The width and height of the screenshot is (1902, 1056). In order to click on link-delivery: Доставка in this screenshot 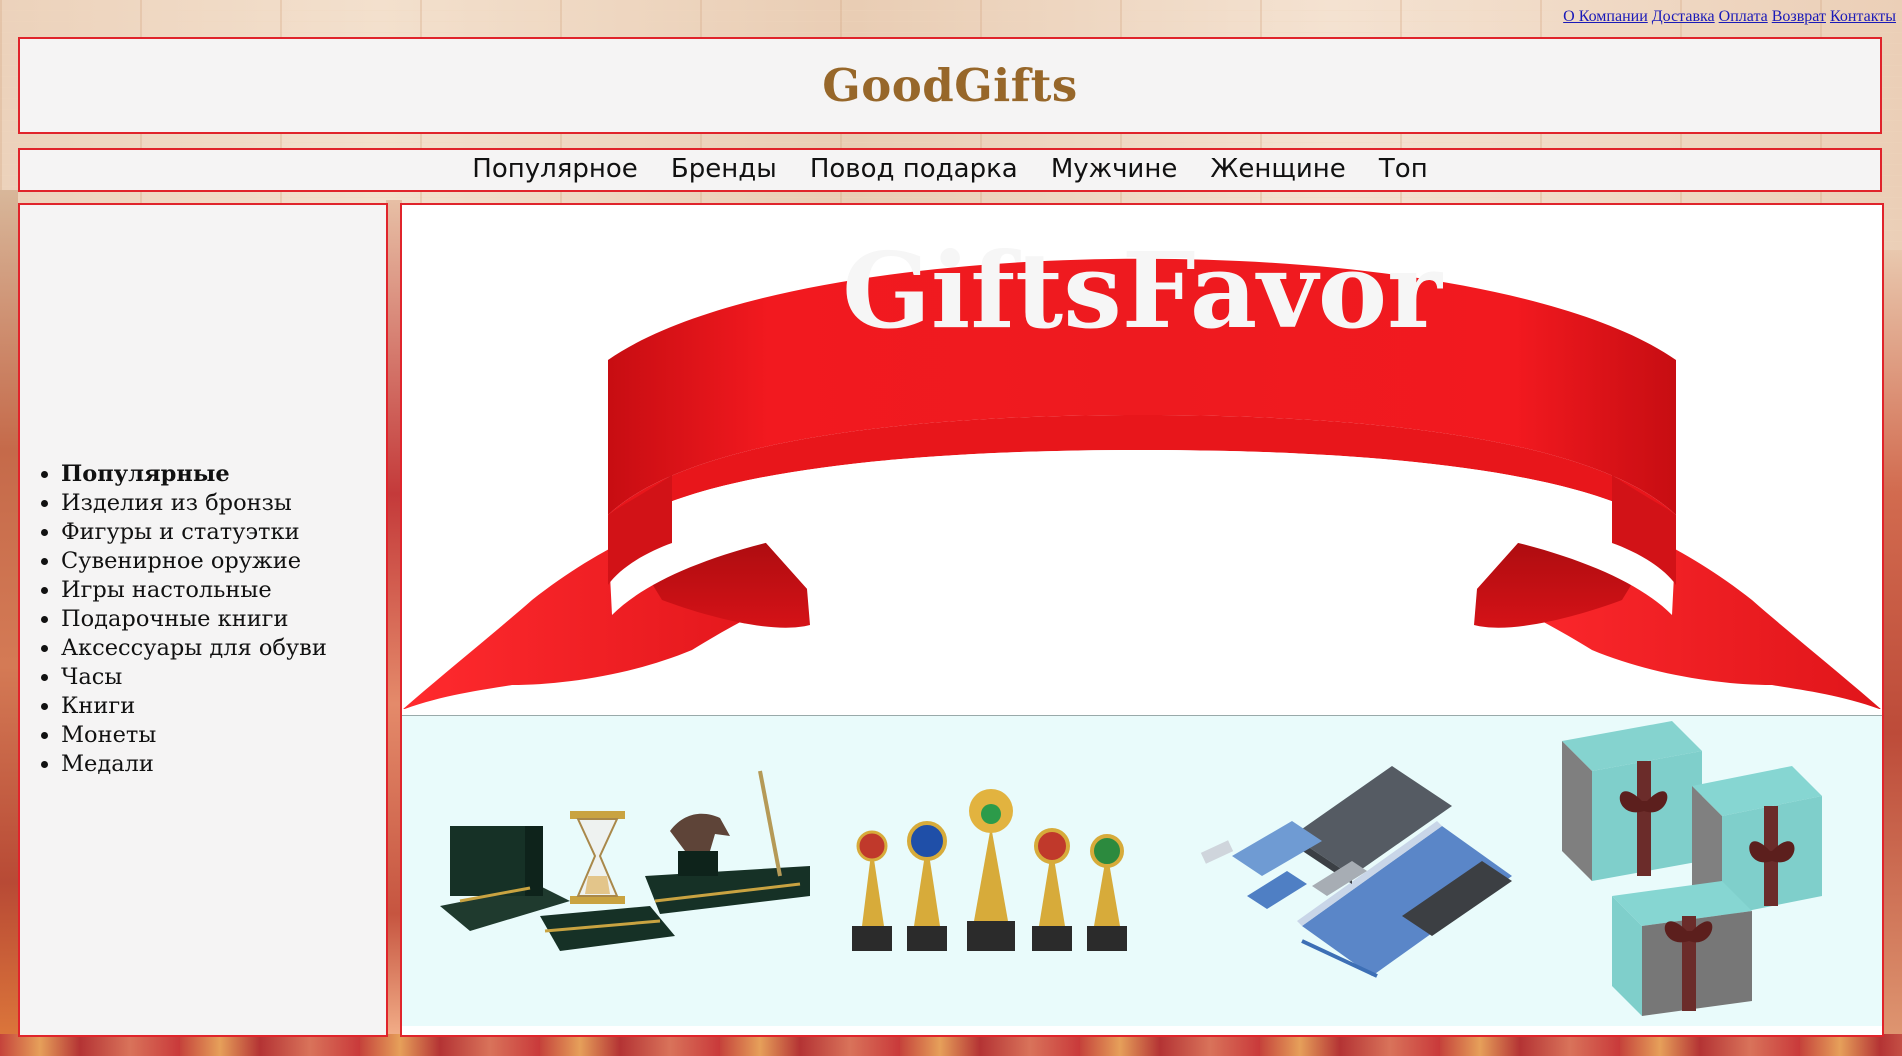, I will do `click(1683, 16)`.